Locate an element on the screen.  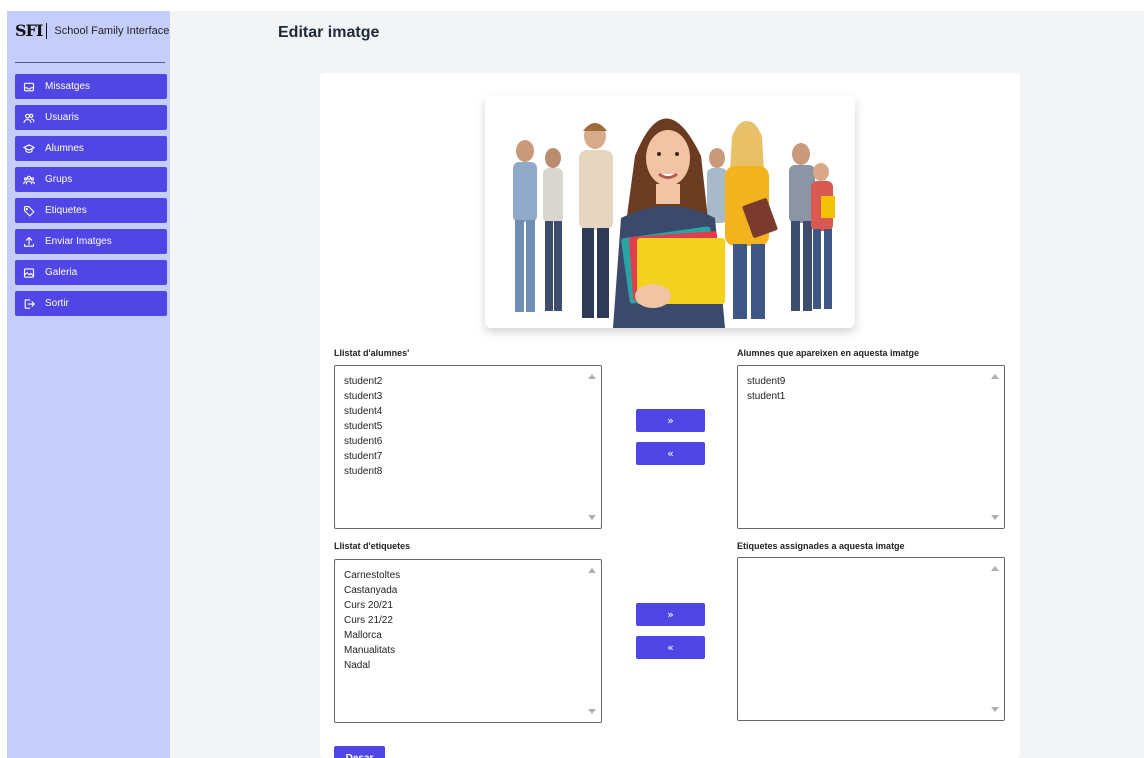
list-item: Castanyada is located at coordinates (472, 590).